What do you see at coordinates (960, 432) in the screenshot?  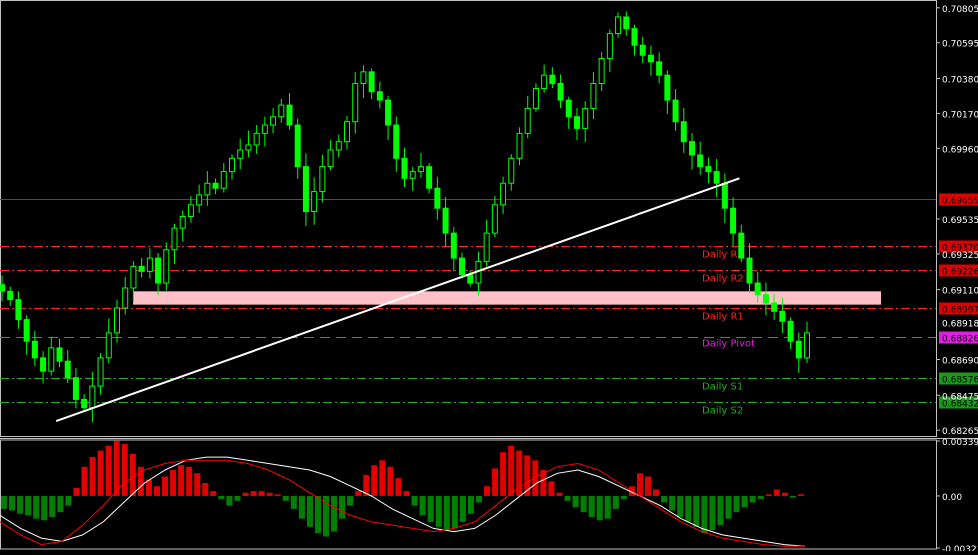 I see `price-tick-label-10: 0.68265` at bounding box center [960, 432].